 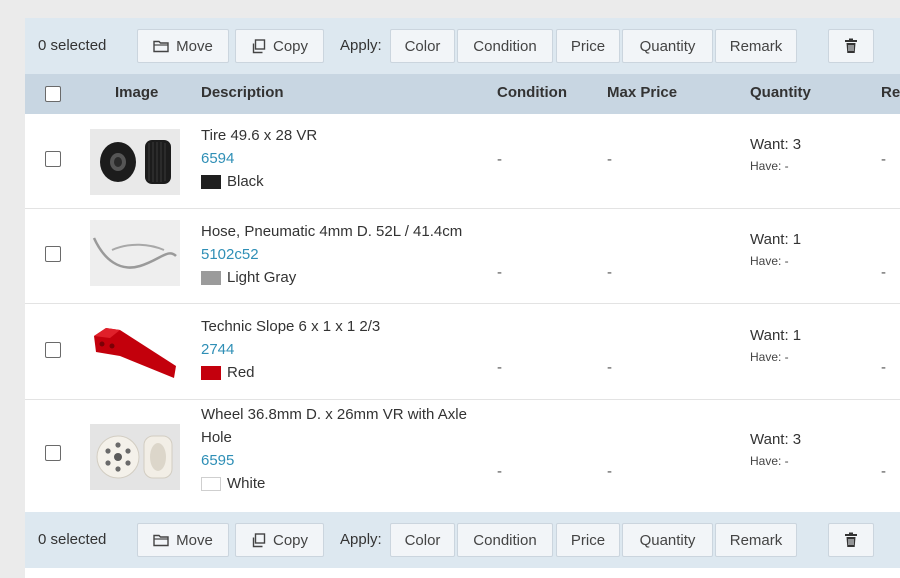 I want to click on select-all-checkbox, so click(x=53, y=94).